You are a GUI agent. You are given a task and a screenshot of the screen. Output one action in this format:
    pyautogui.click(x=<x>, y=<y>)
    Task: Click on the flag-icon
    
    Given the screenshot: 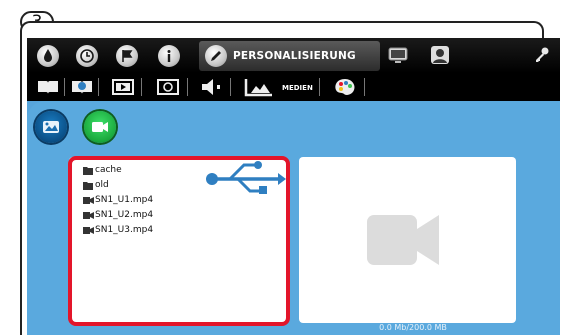 What is the action you would take?
    pyautogui.click(x=127, y=56)
    